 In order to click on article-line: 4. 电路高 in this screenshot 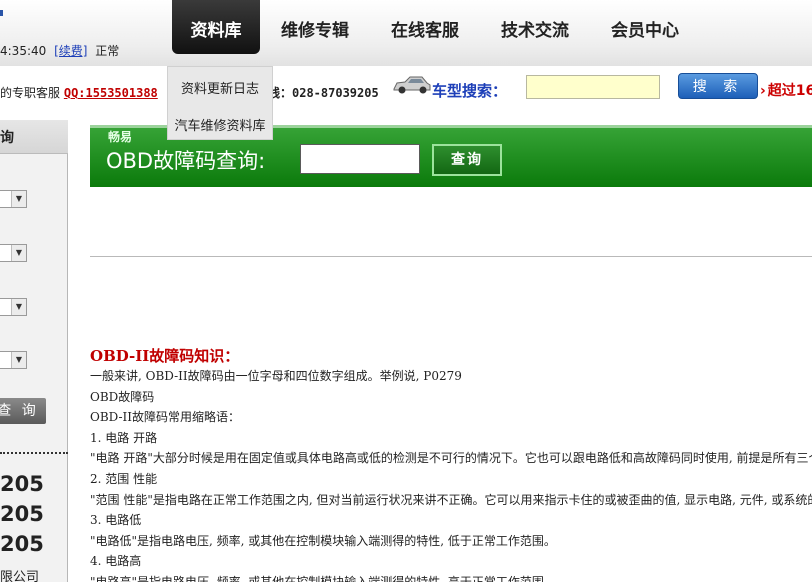, I will do `click(116, 561)`.